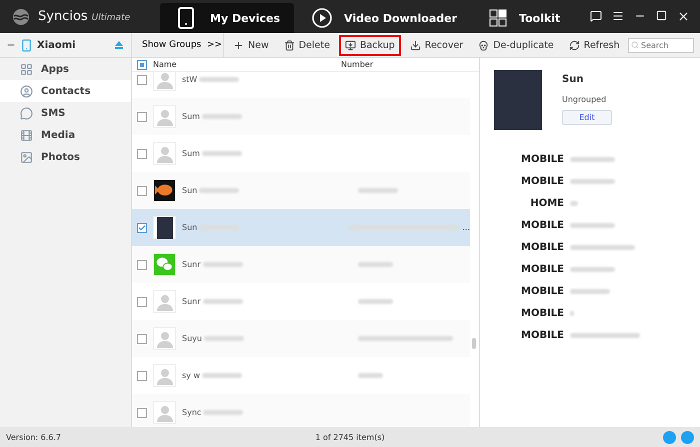 This screenshot has height=447, width=700. Describe the element at coordinates (164, 264) in the screenshot. I see `chat-bubbles-icon` at that location.